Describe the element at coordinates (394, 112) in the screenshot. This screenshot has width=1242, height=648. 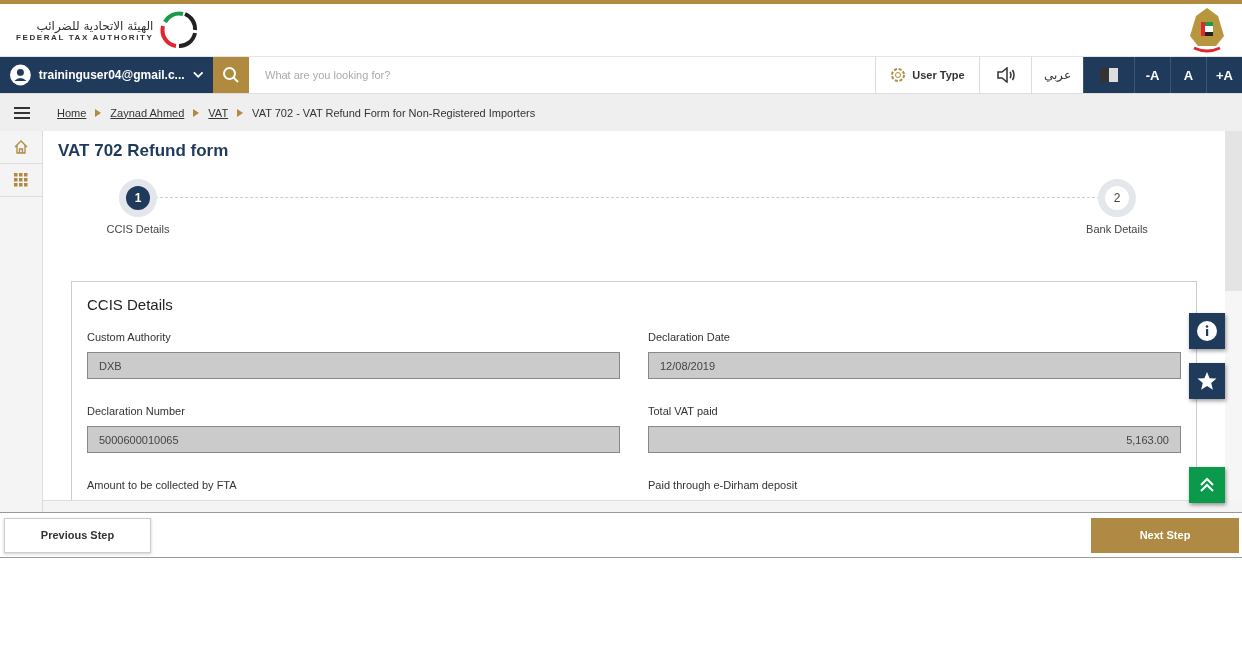
I see `breadcrumb-current: VAT 702 - VAT Refund Form for Non-Registered Importers` at that location.